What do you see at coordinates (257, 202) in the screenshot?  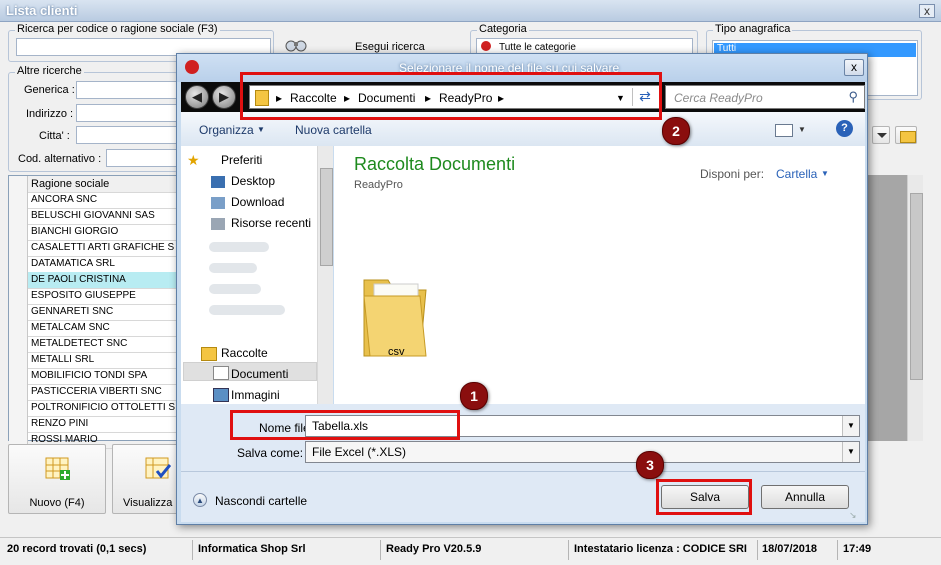 I see `nav-download: Download` at bounding box center [257, 202].